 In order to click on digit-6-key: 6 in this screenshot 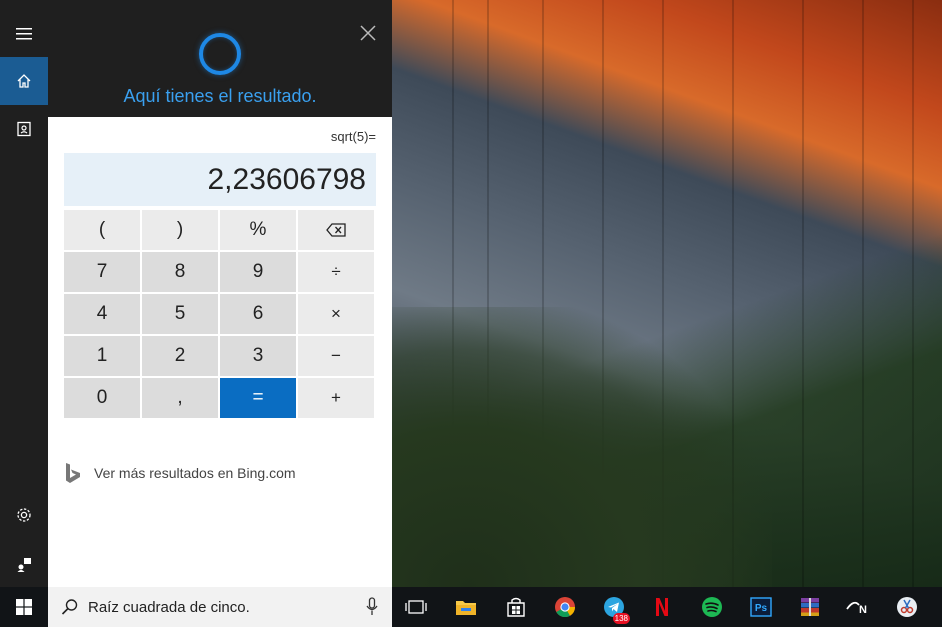, I will do `click(258, 314)`.